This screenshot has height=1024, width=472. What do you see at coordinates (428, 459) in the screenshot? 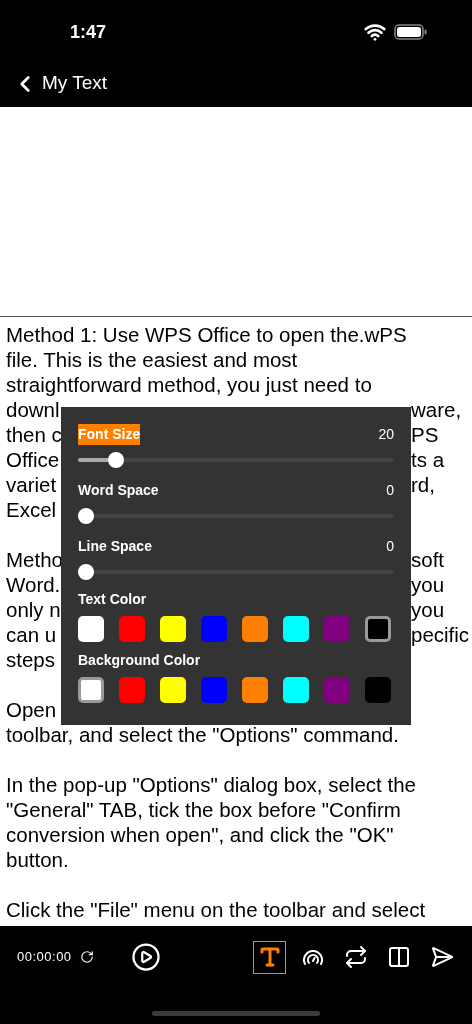
I see `document-text-line: ts a` at bounding box center [428, 459].